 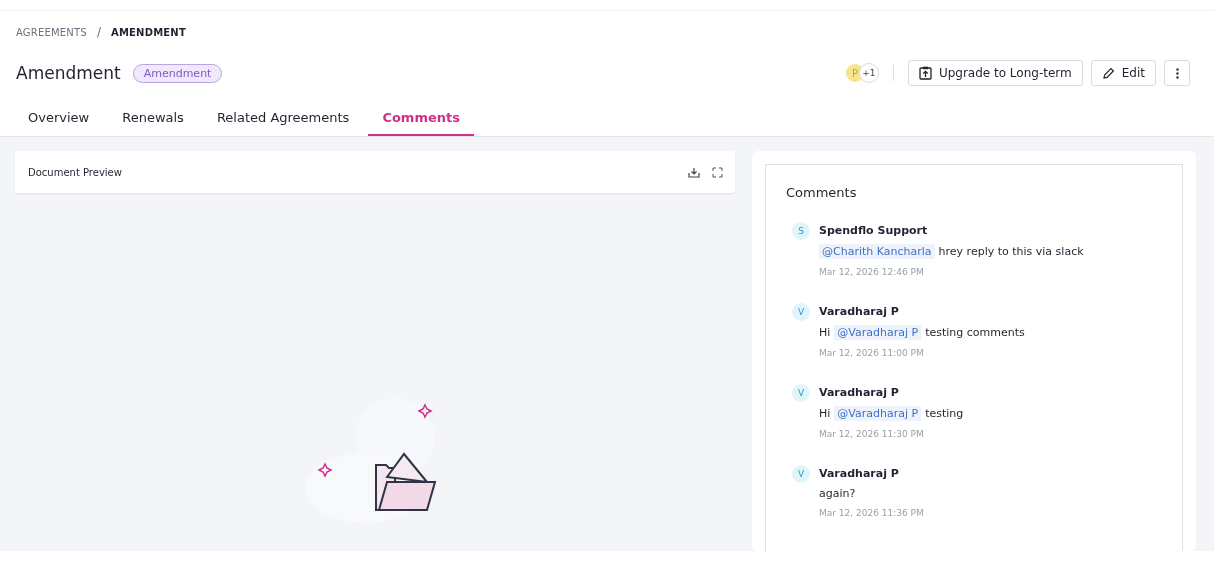 I want to click on more-icon, so click(x=1177, y=73).